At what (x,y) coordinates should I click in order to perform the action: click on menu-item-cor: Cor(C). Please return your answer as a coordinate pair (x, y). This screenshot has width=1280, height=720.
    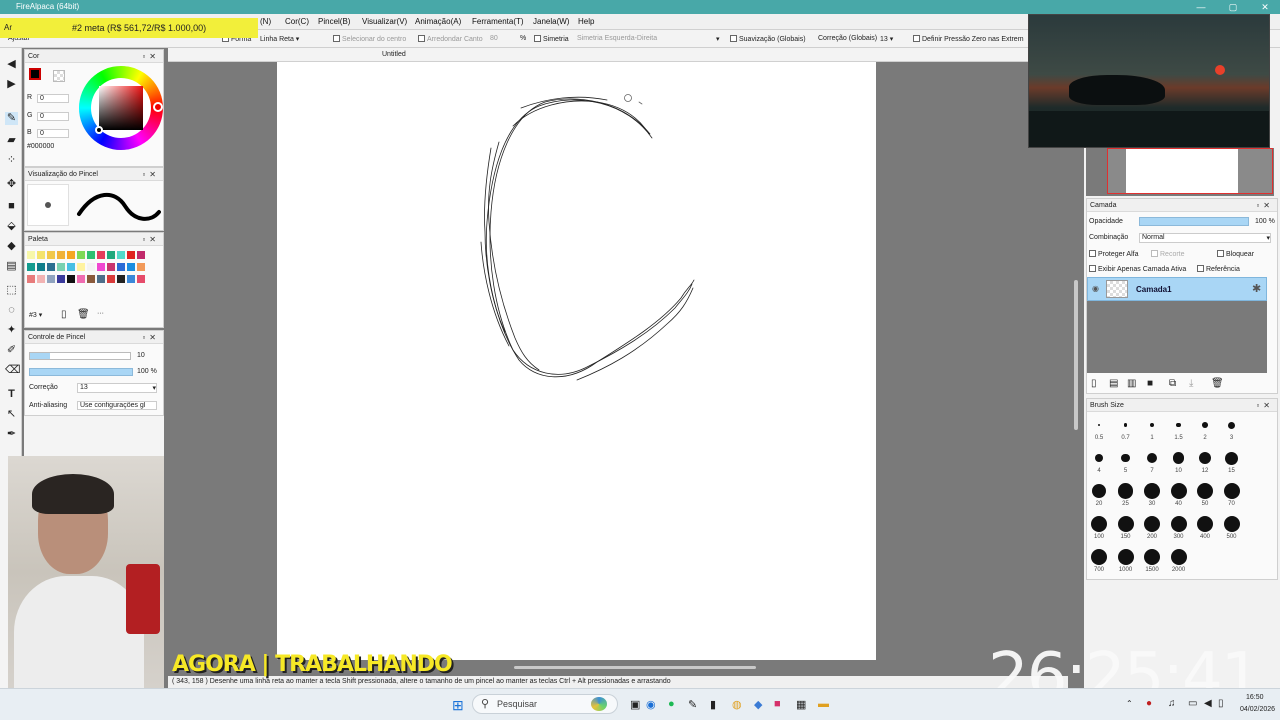
    Looking at the image, I should click on (297, 21).